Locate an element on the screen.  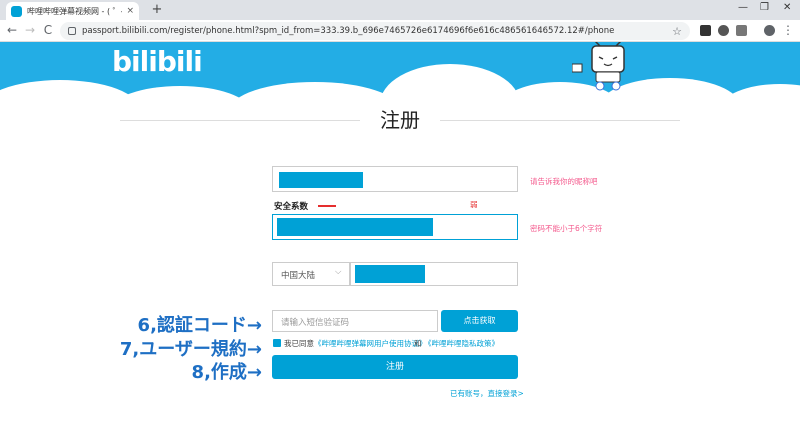
reload-button: C is located at coordinates (48, 30).